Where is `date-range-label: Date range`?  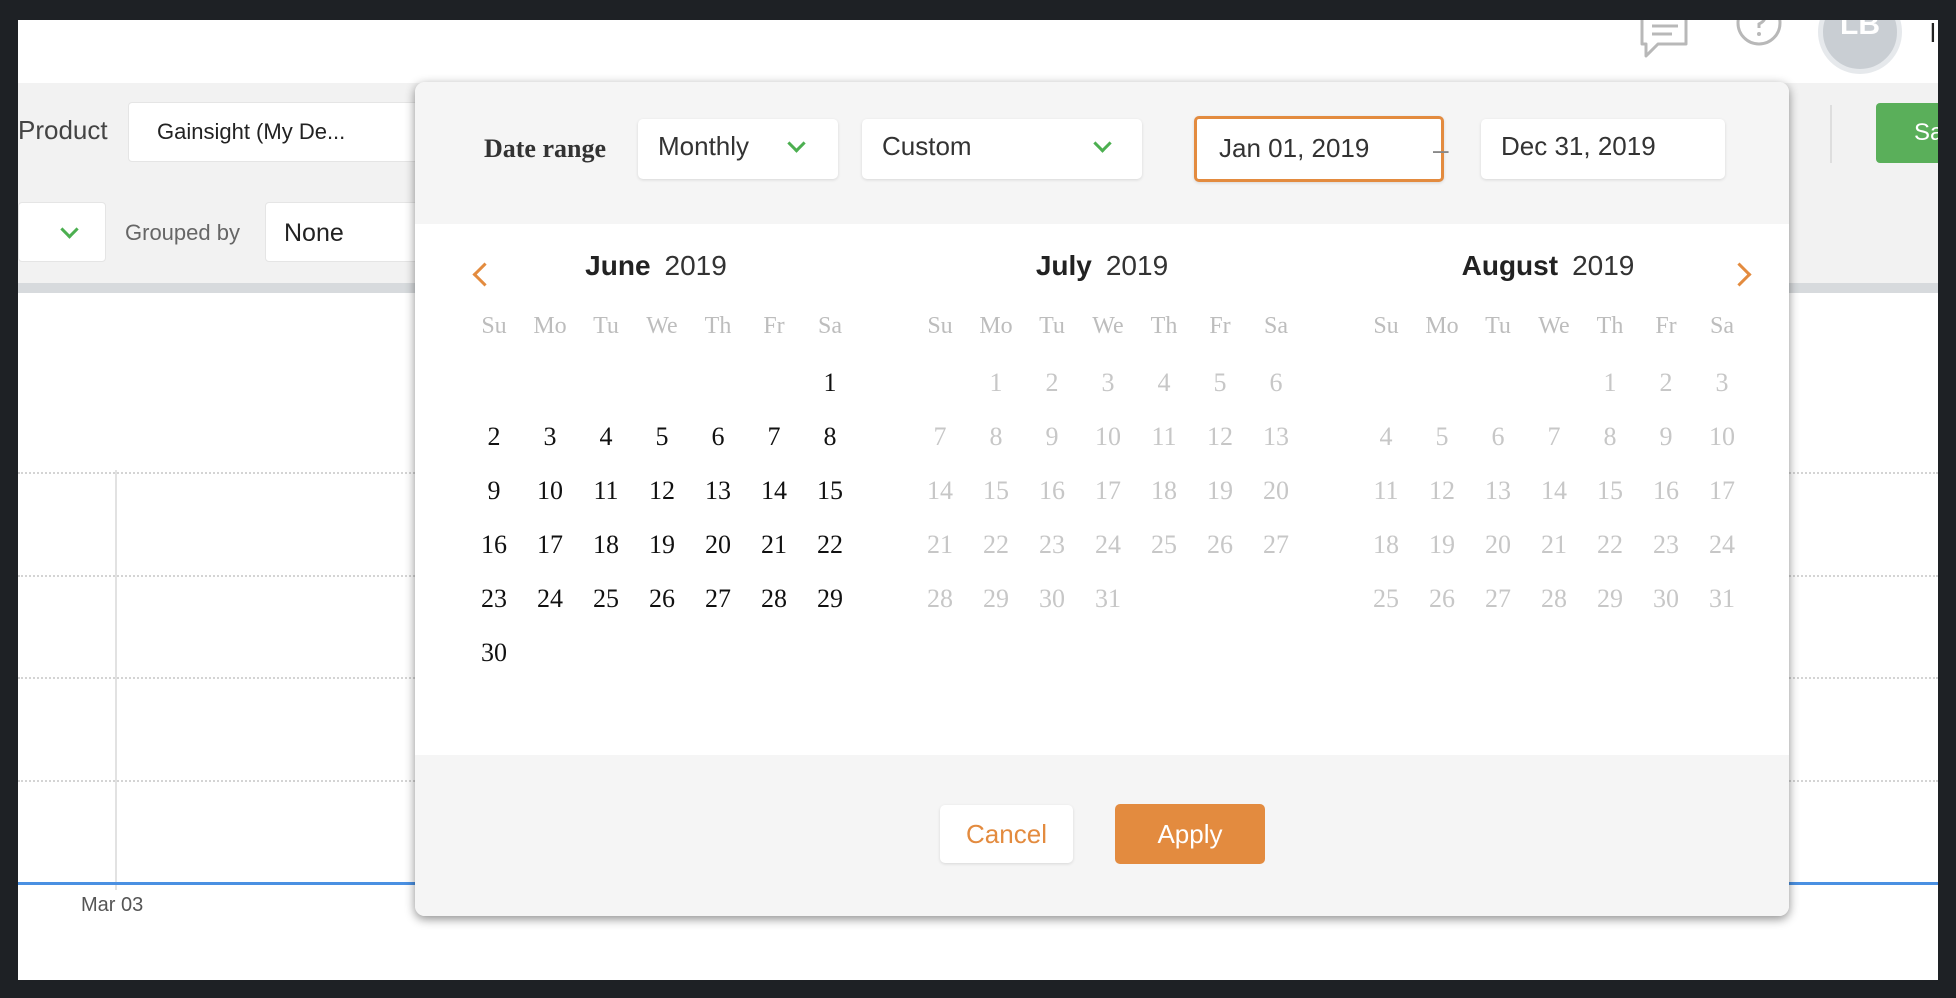 date-range-label: Date range is located at coordinates (545, 148).